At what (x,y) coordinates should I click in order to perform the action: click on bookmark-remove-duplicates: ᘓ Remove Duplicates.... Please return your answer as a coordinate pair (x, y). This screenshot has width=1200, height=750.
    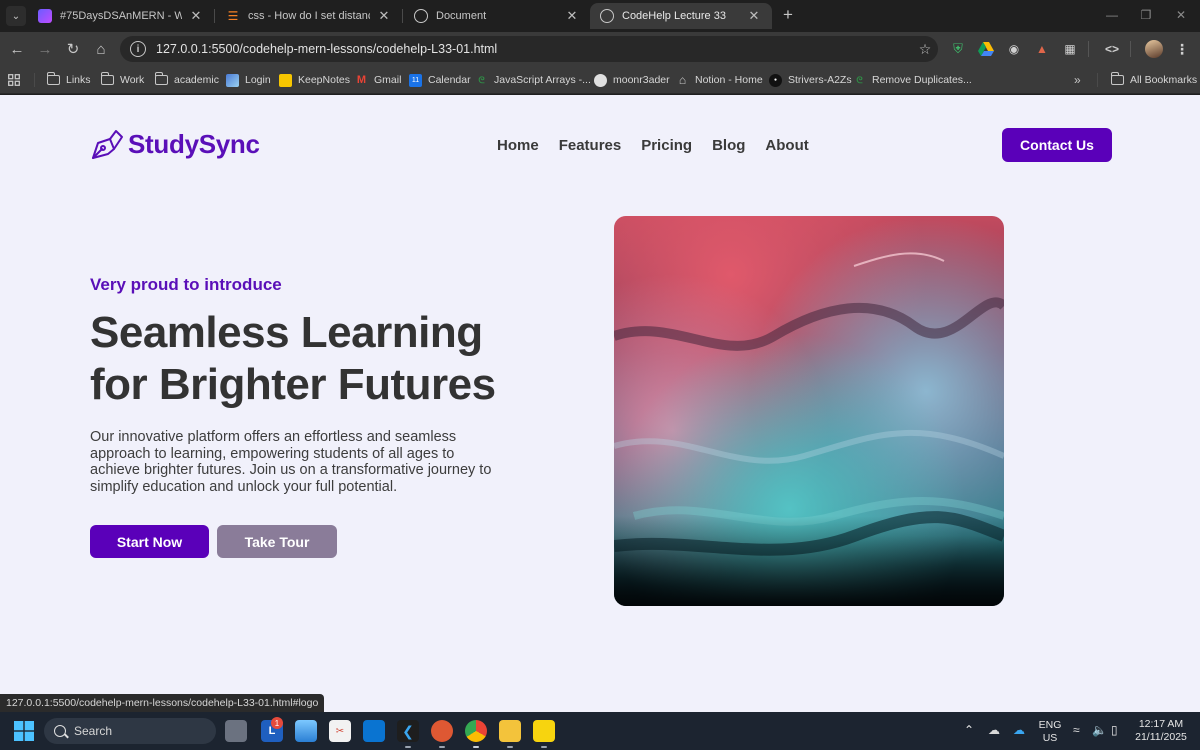
    Looking at the image, I should click on (912, 80).